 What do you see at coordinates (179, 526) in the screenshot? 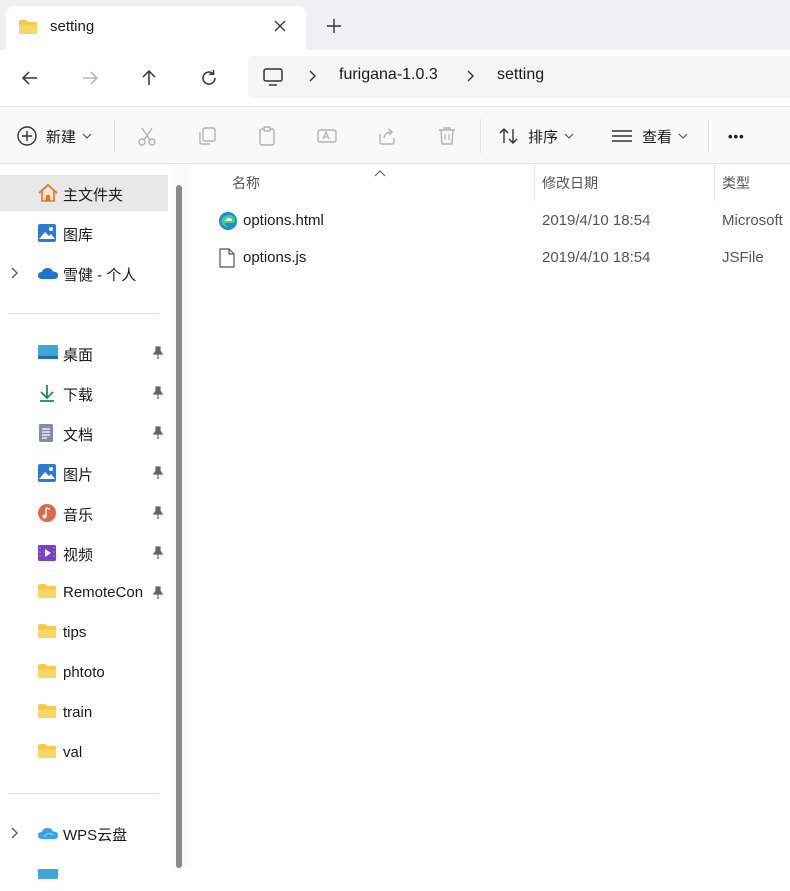
I see `sidebar-scrollbar-thumb` at bounding box center [179, 526].